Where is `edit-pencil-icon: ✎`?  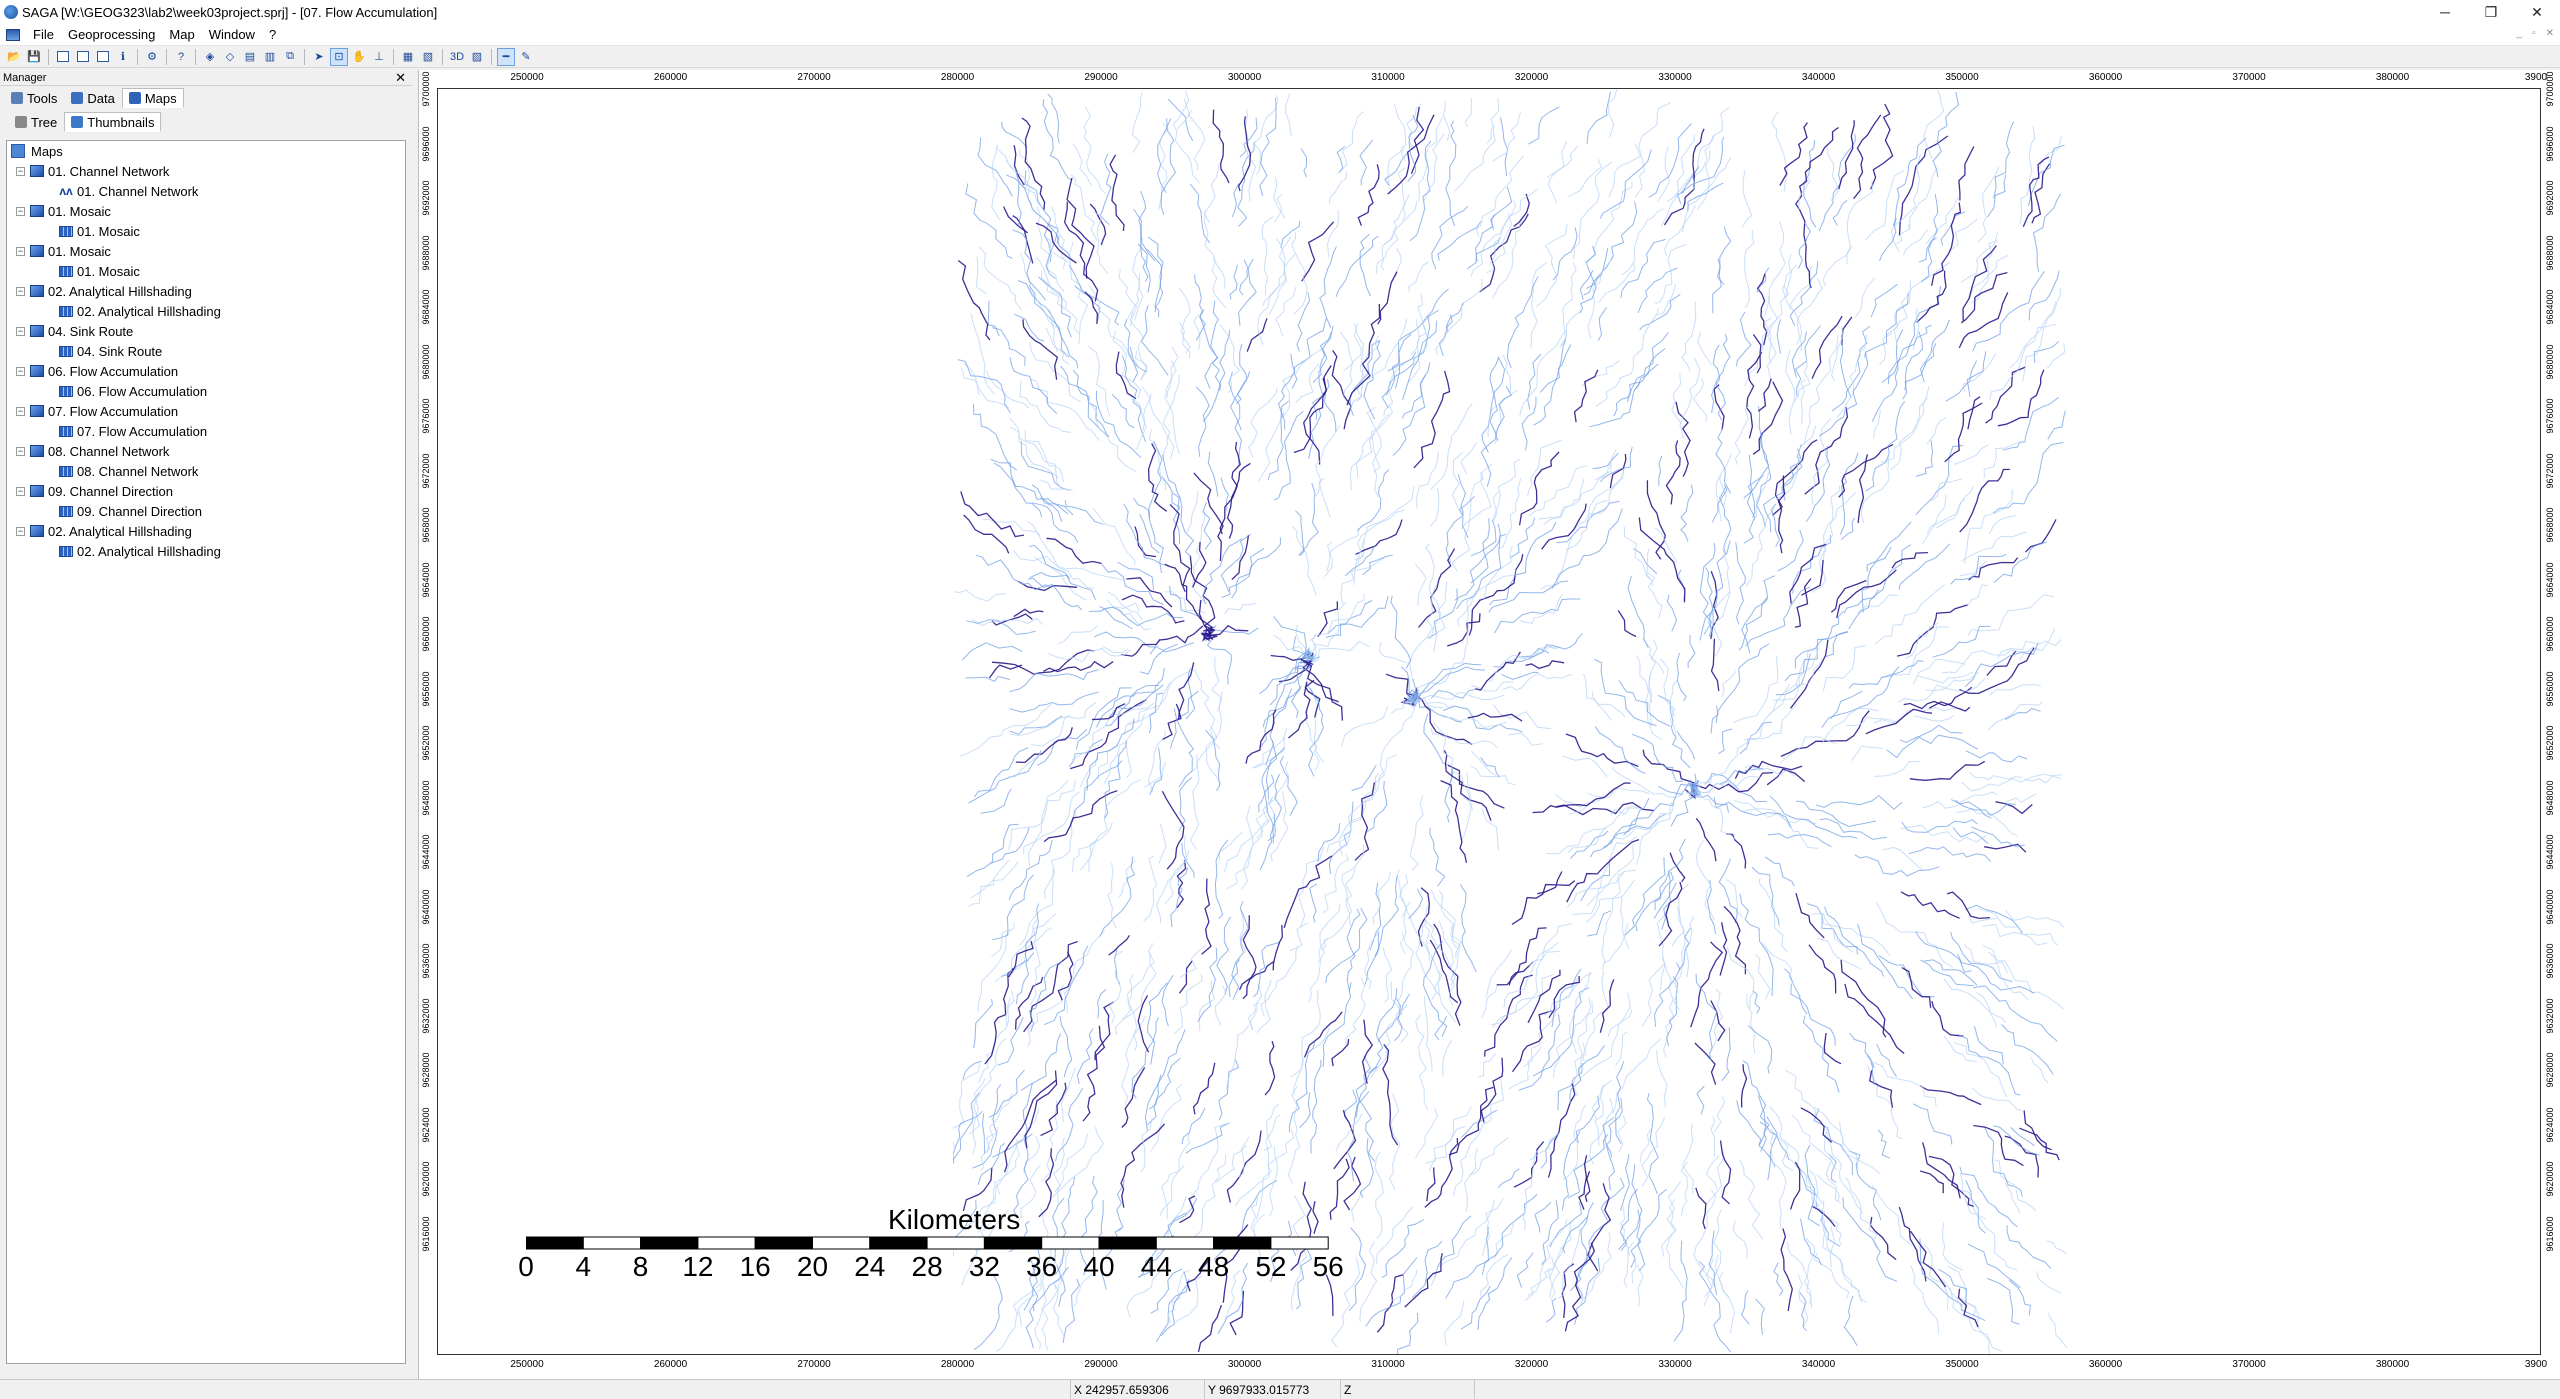 edit-pencil-icon: ✎ is located at coordinates (526, 57).